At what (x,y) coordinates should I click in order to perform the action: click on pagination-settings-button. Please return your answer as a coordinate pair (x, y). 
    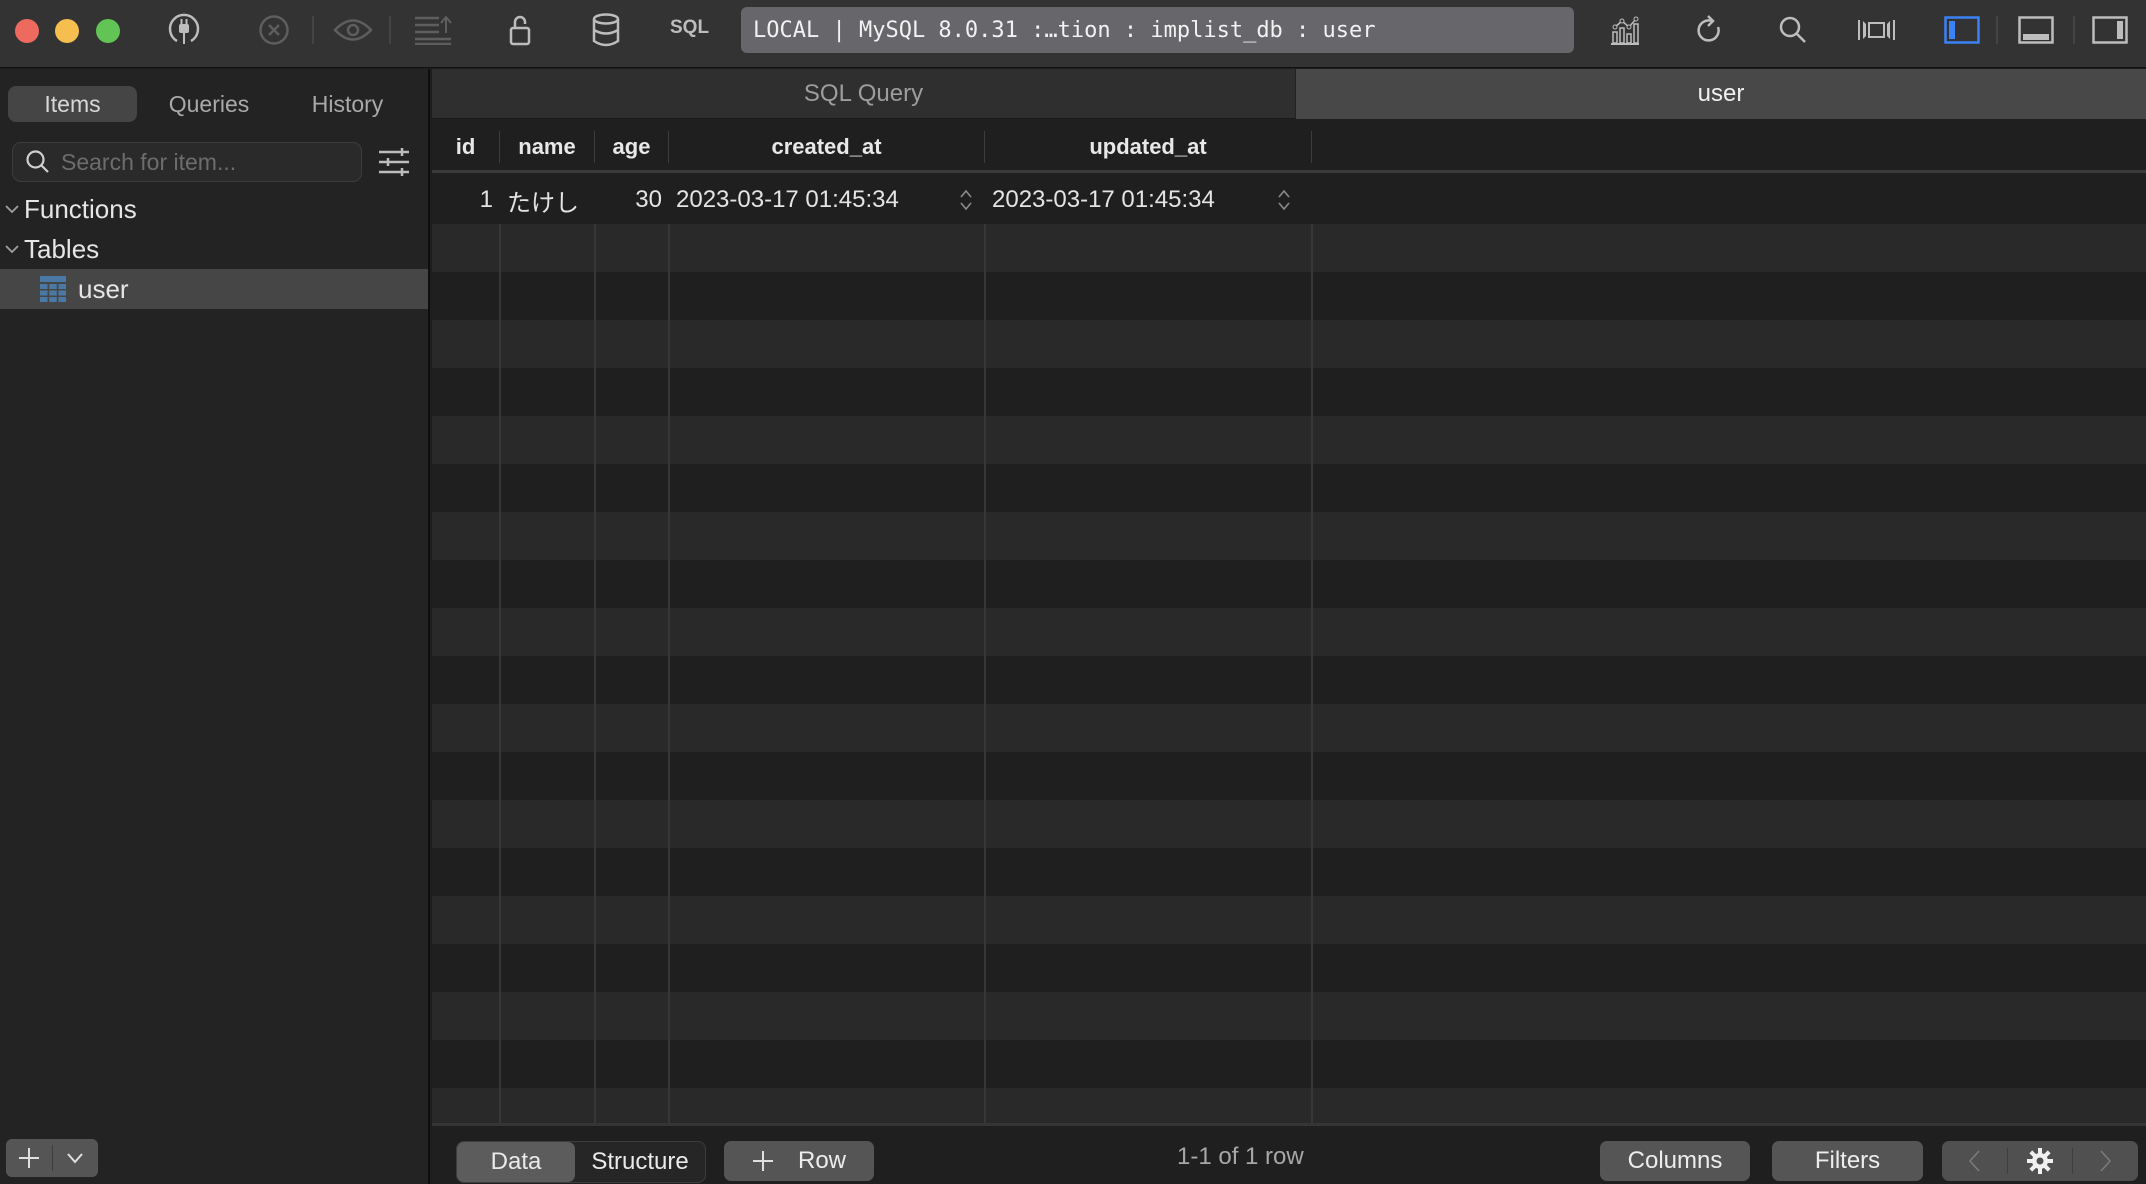
    Looking at the image, I should click on (2040, 1161).